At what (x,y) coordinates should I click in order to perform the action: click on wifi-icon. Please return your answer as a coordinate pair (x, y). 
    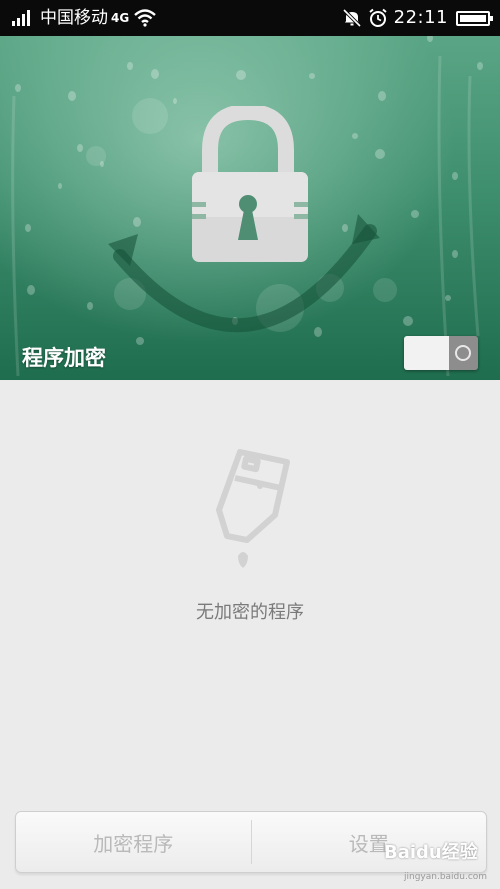
    Looking at the image, I should click on (145, 18).